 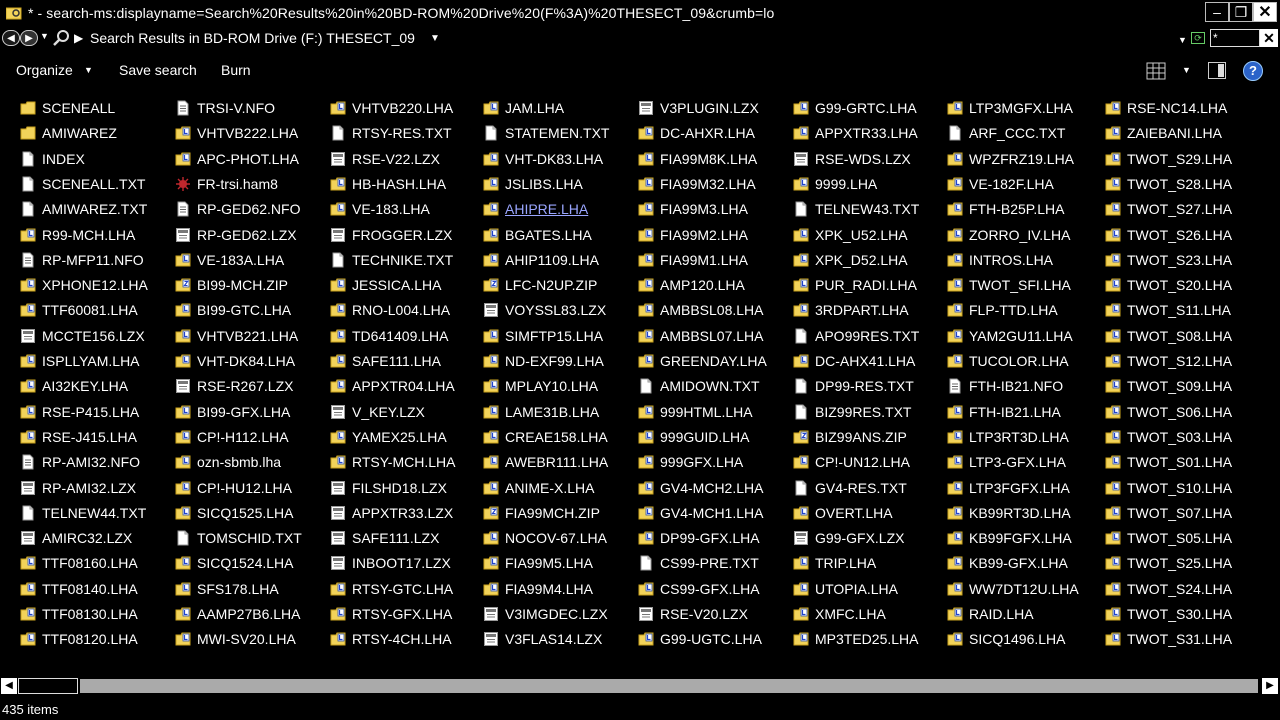 What do you see at coordinates (435, 38) in the screenshot?
I see `breadcrumb-dropdown-icon: ▼` at bounding box center [435, 38].